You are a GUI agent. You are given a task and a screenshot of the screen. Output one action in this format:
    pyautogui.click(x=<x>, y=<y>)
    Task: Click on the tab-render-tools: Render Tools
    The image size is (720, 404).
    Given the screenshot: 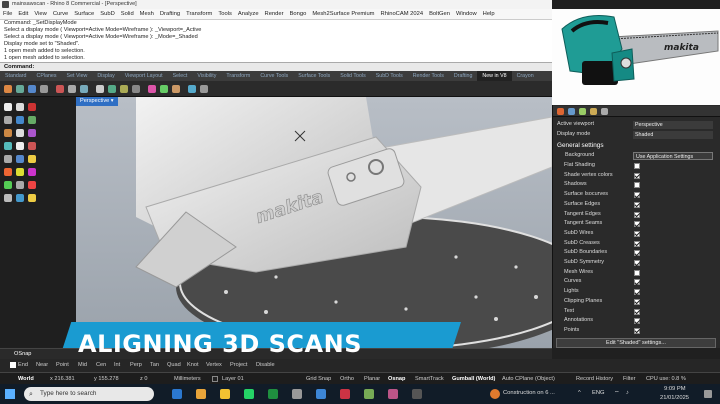 What is the action you would take?
    pyautogui.click(x=428, y=76)
    